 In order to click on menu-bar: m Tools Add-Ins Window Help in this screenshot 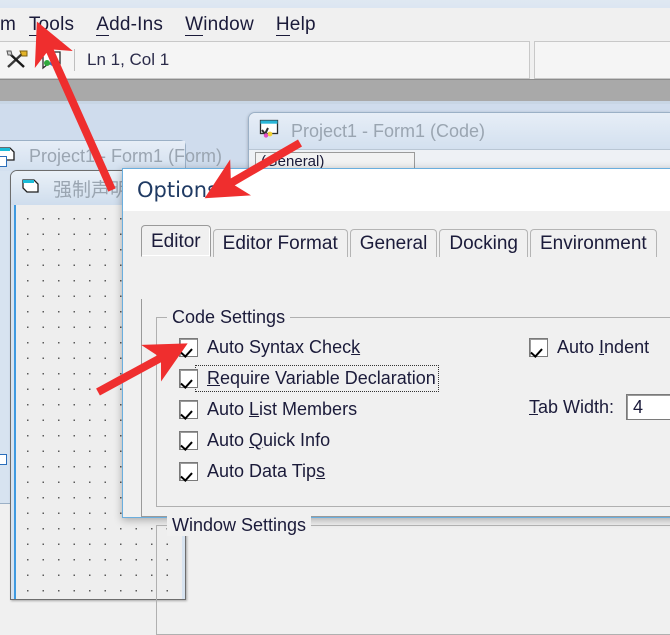, I will do `click(335, 24)`.